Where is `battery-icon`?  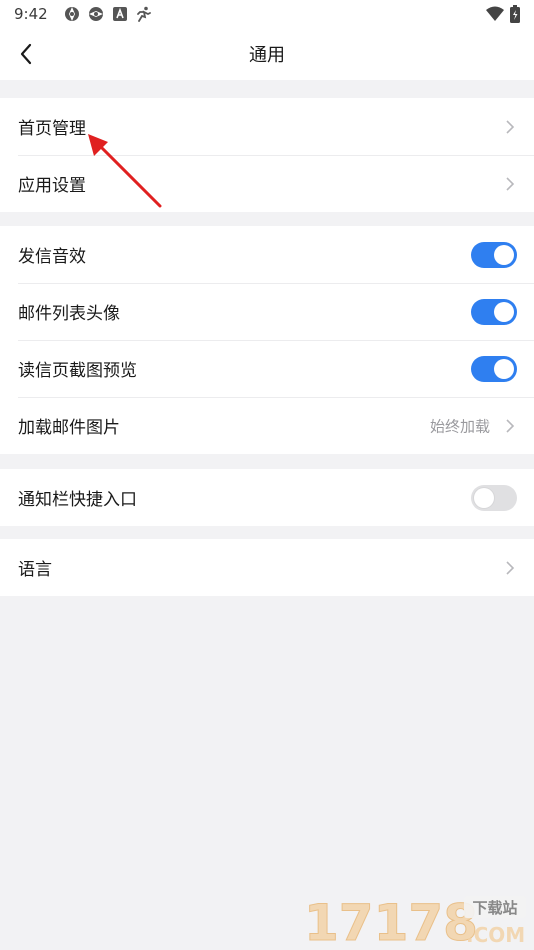
battery-icon is located at coordinates (515, 16).